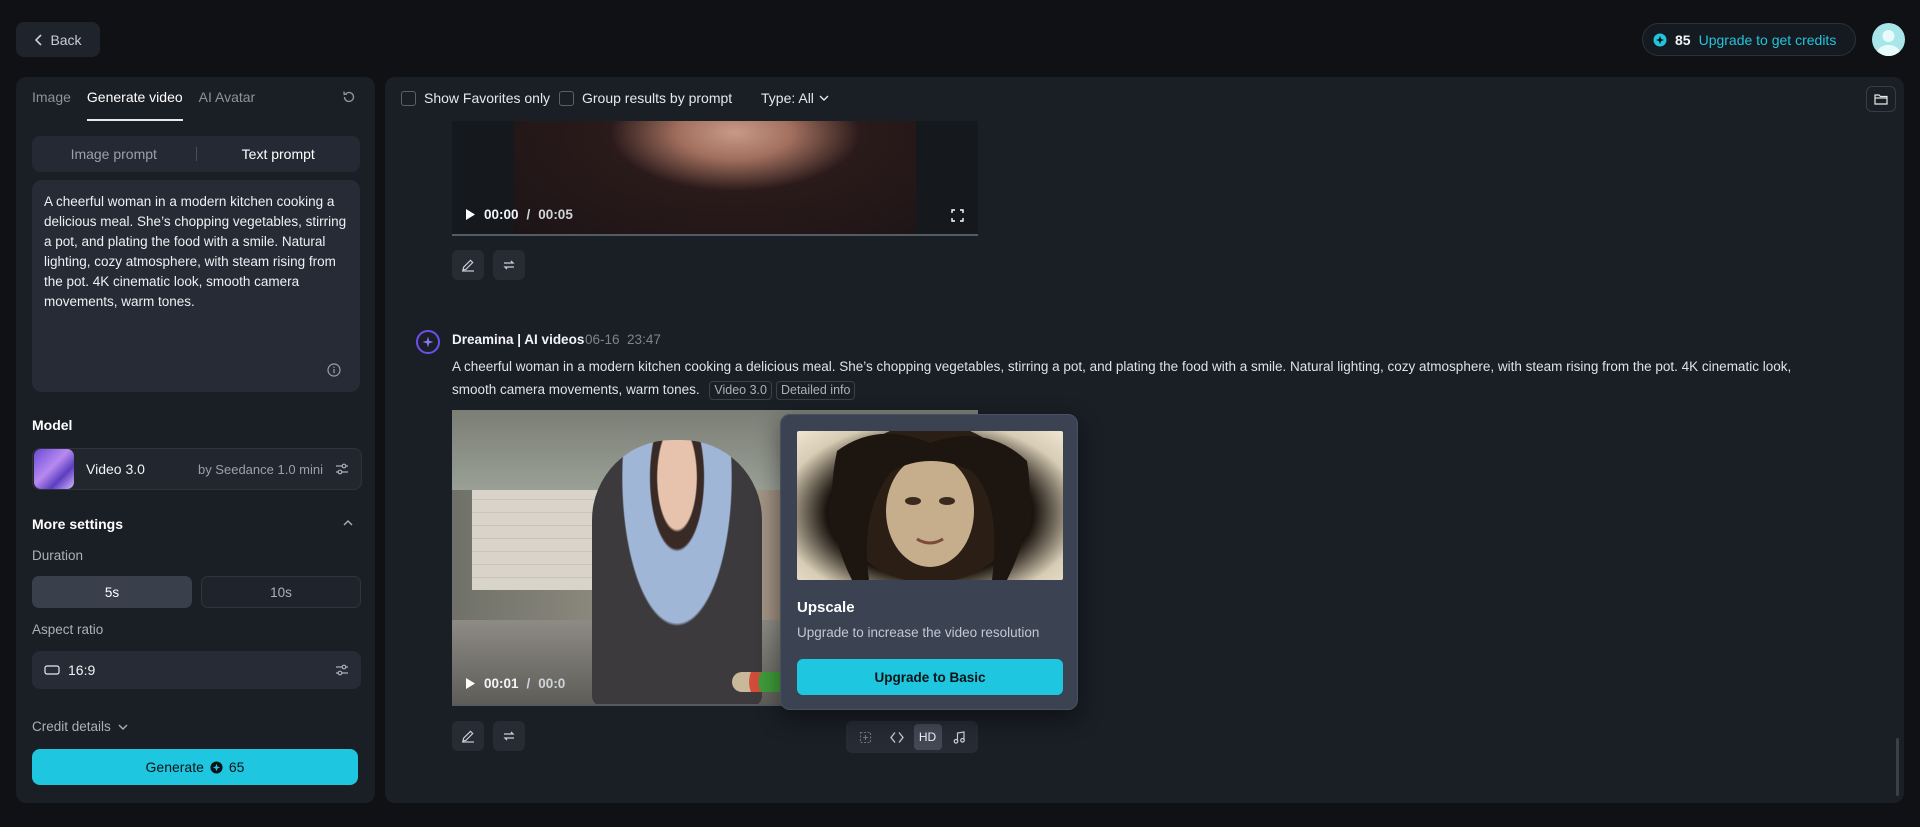 The height and width of the screenshot is (827, 1920). Describe the element at coordinates (918, 632) in the screenshot. I see `popup-description: Upgrade to increase the video resolution` at that location.